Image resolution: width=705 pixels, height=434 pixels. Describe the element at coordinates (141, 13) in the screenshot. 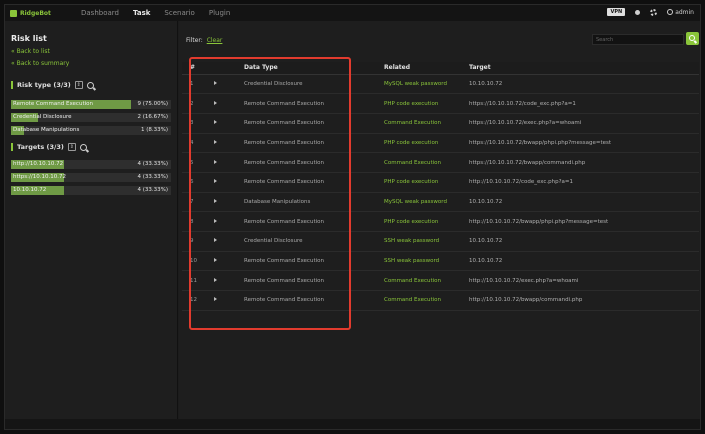

I see `nav-task: Task` at that location.